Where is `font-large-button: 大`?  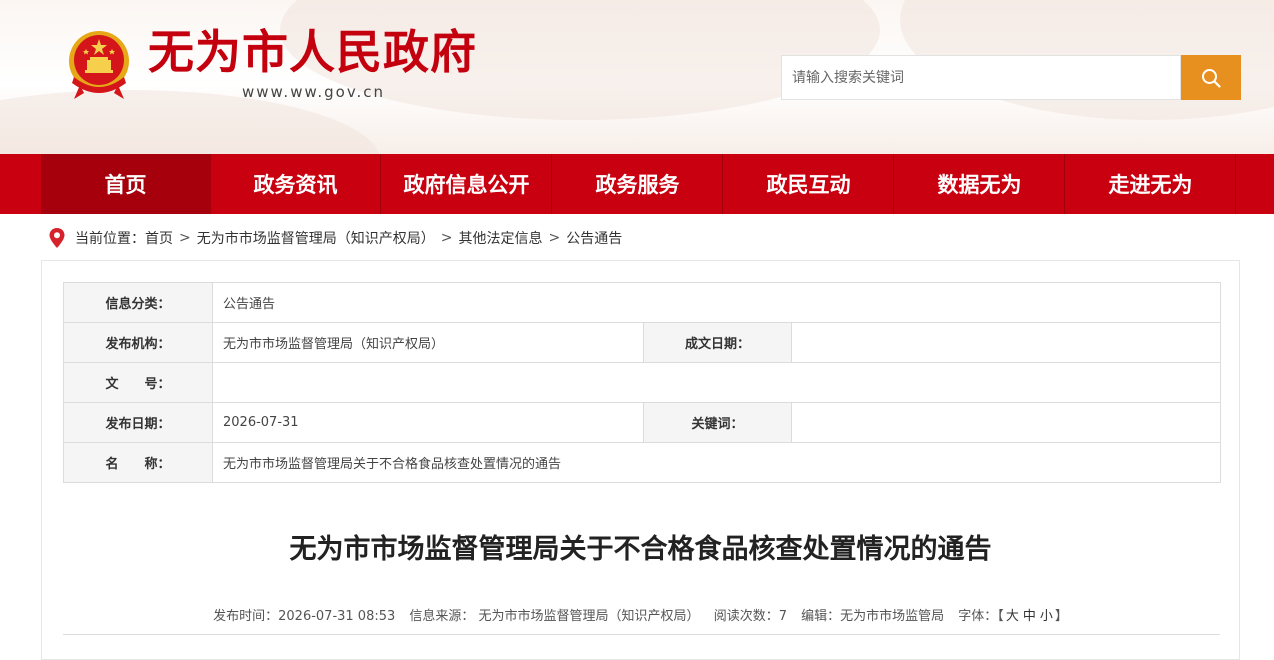
font-large-button: 大 is located at coordinates (1012, 616).